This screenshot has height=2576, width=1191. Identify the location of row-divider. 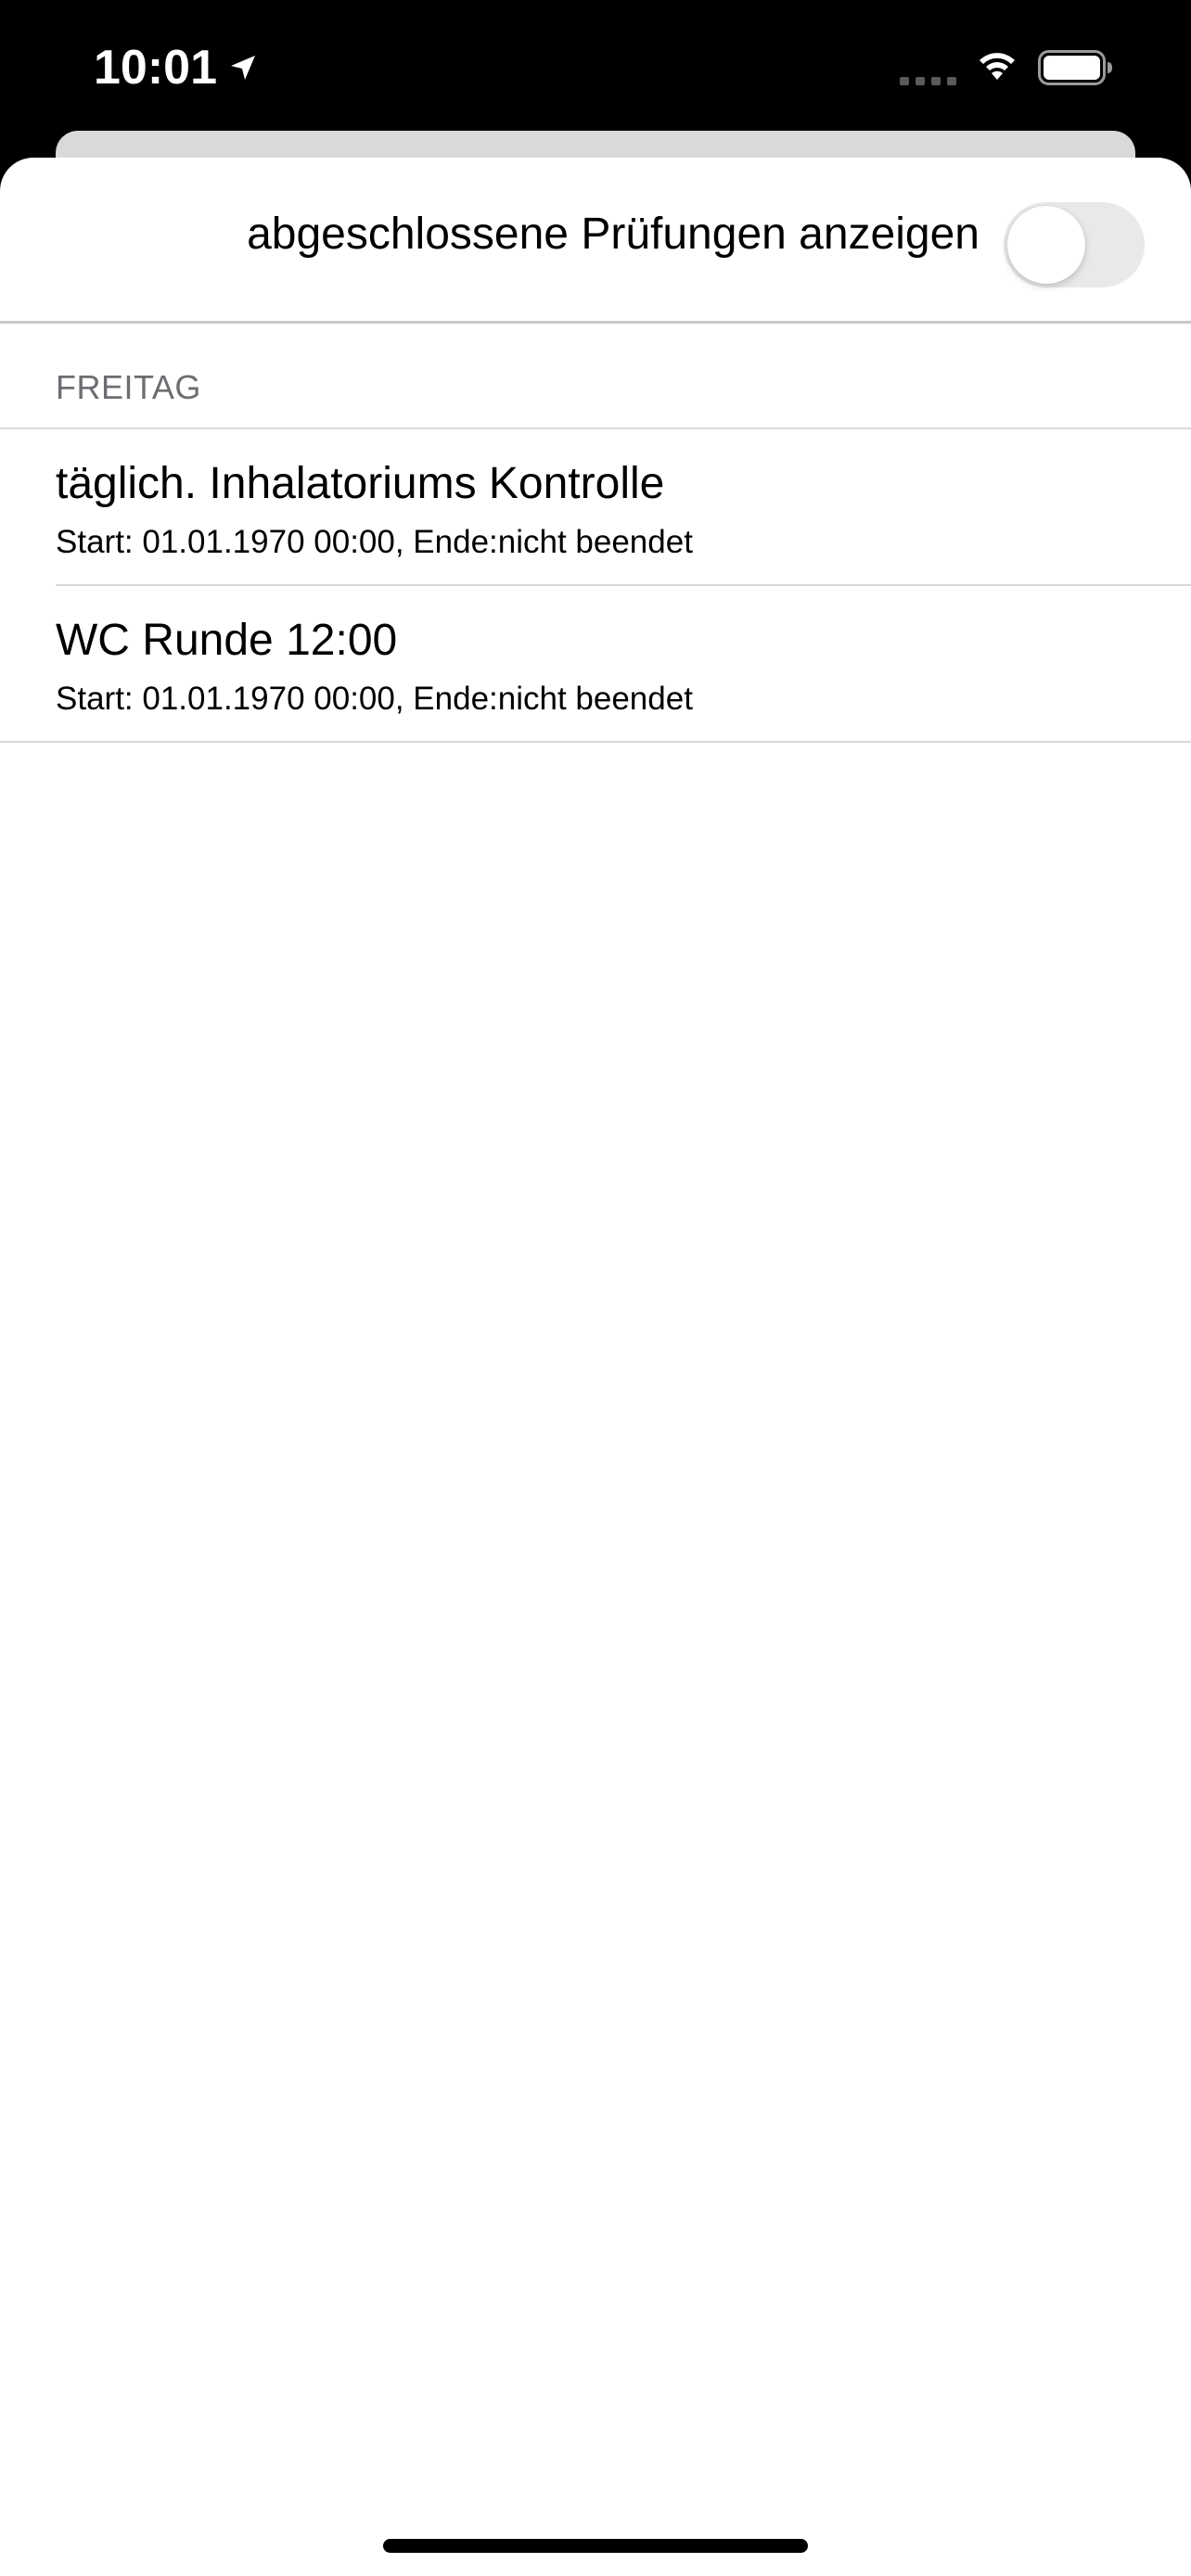
(595, 742).